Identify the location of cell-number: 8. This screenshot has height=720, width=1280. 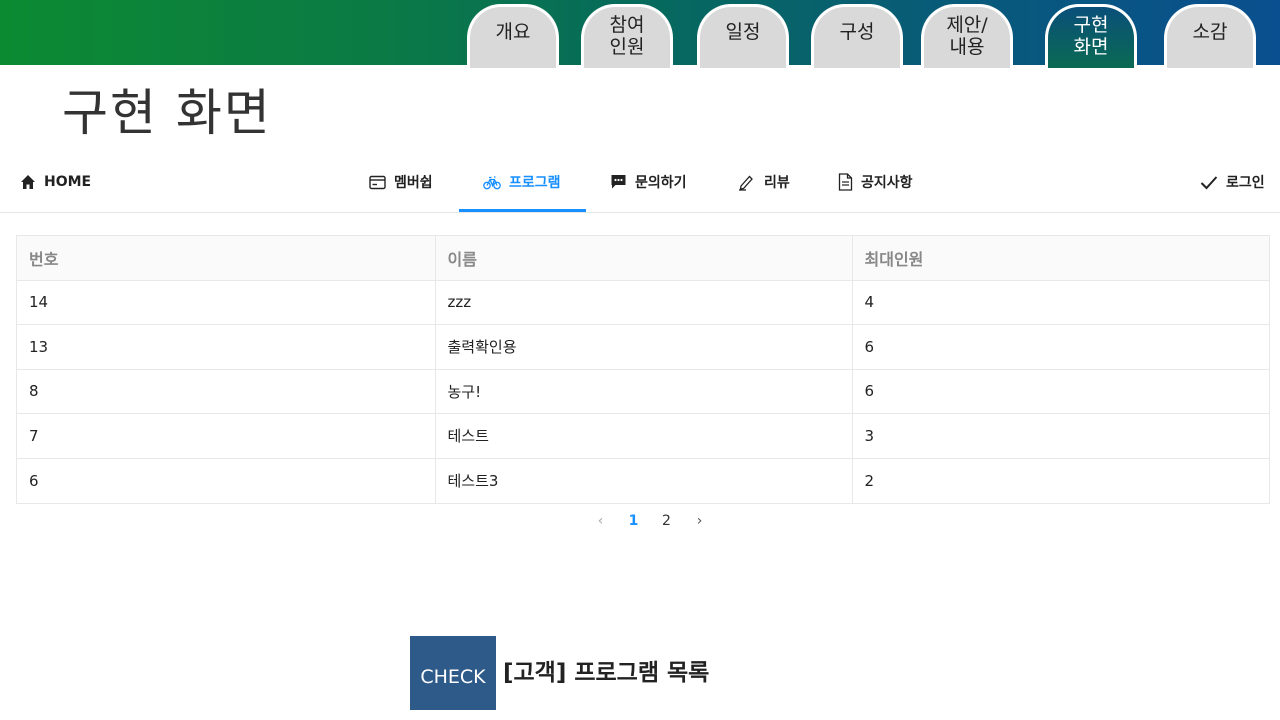
(226, 391).